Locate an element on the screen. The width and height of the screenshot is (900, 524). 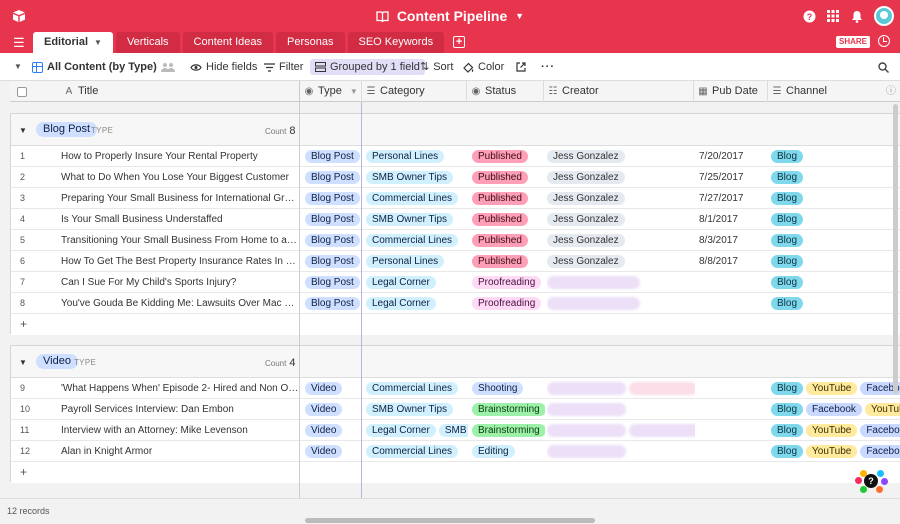
add-table-button: + is located at coordinates (459, 42).